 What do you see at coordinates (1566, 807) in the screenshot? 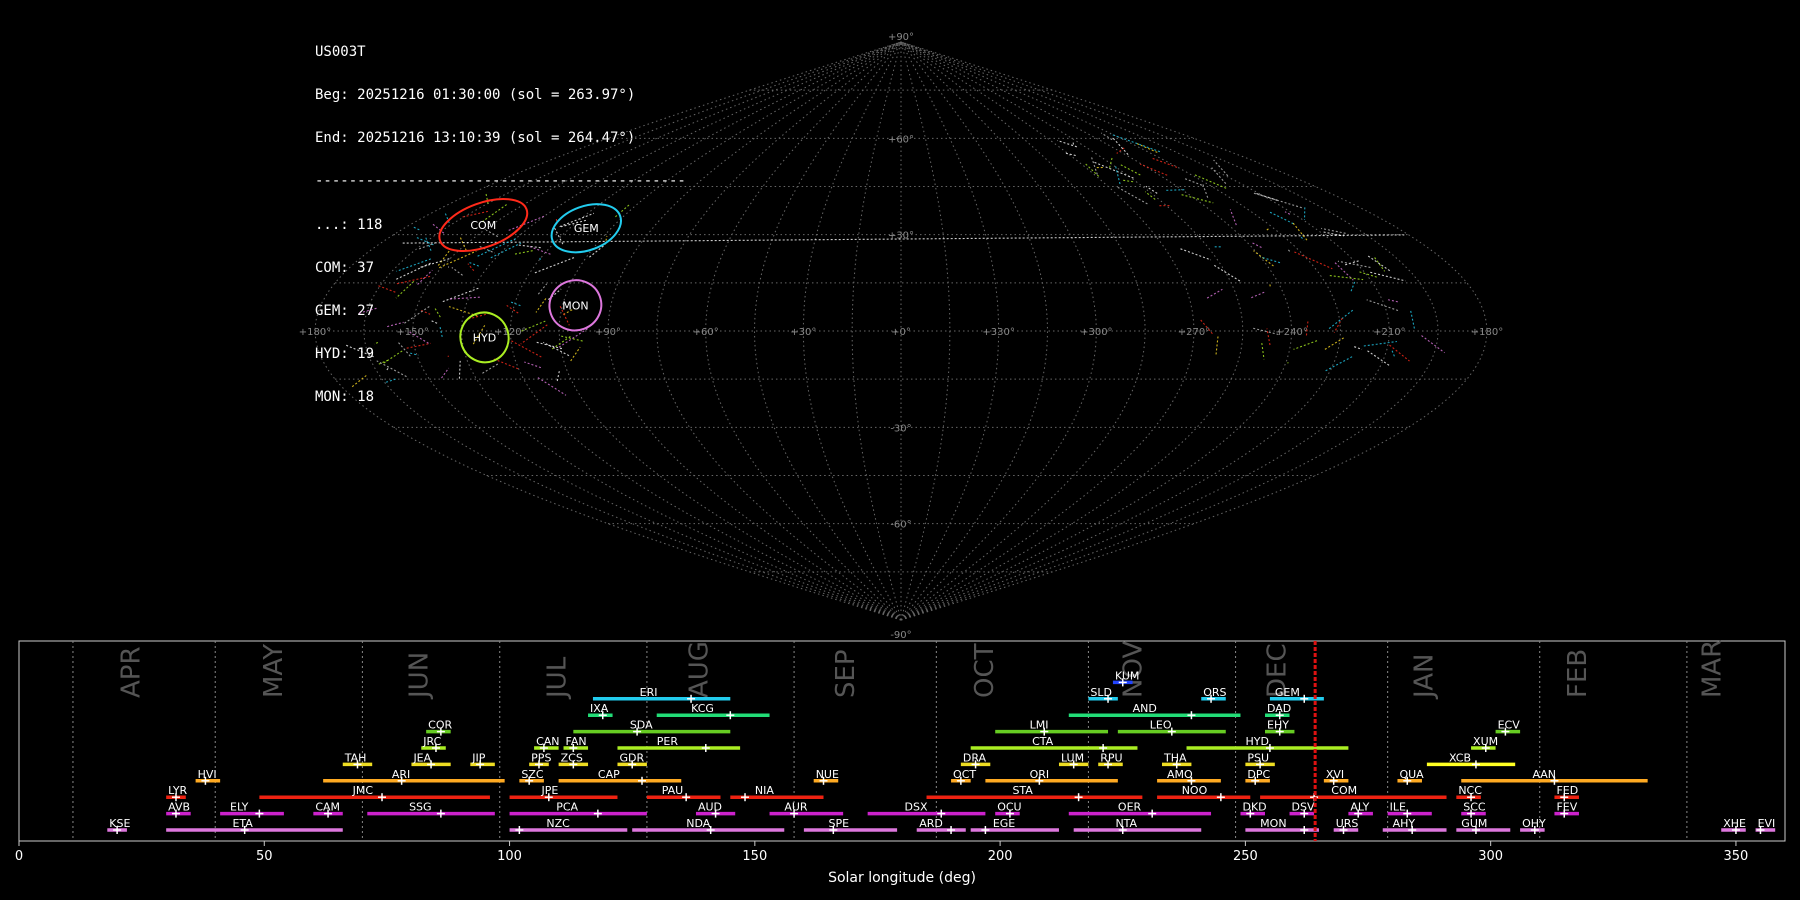
I see `shower-label: FEV` at bounding box center [1566, 807].